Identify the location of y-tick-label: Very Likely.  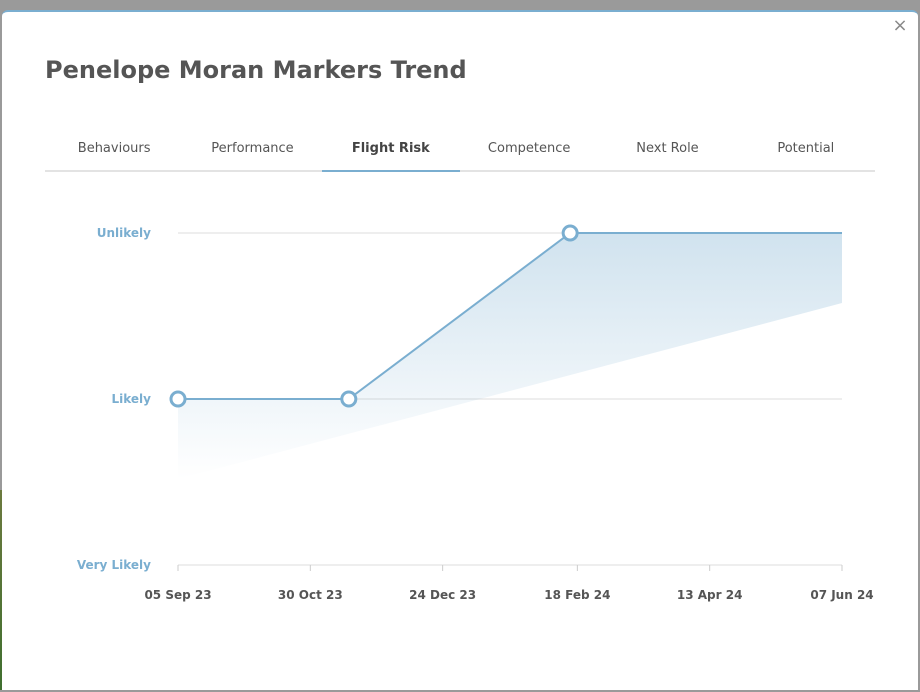
(114, 565).